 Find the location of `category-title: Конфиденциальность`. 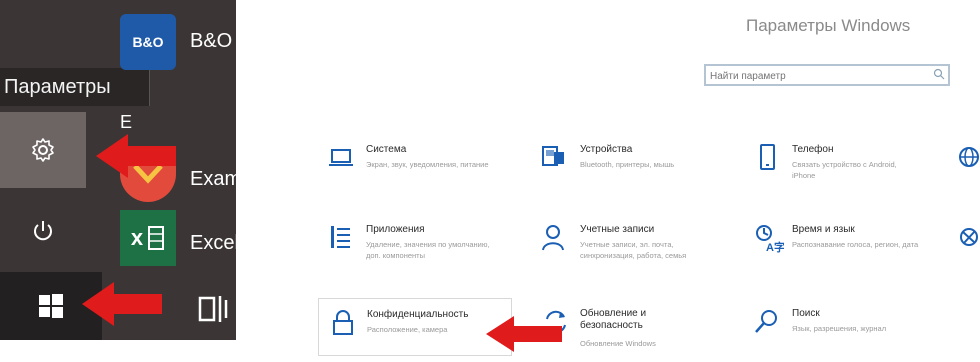

category-title: Конфиденциальность is located at coordinates (418, 314).